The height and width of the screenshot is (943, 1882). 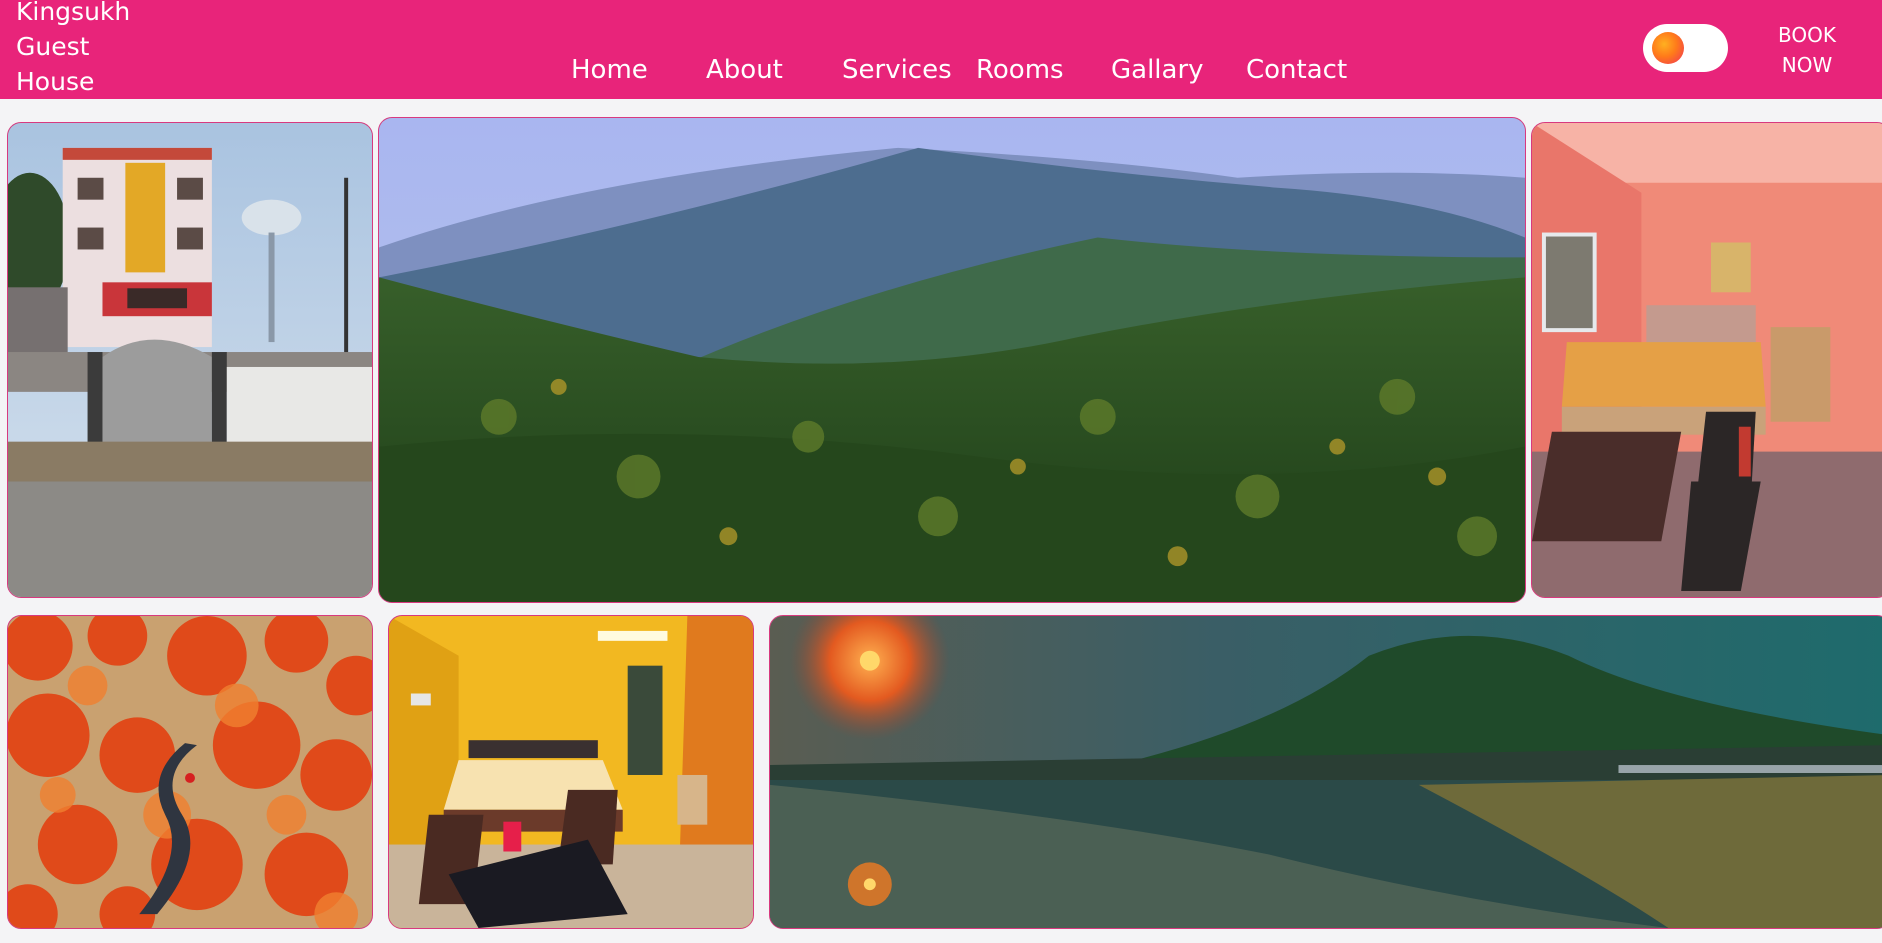 I want to click on book-now-button: BOOK NOW, so click(x=1807, y=50).